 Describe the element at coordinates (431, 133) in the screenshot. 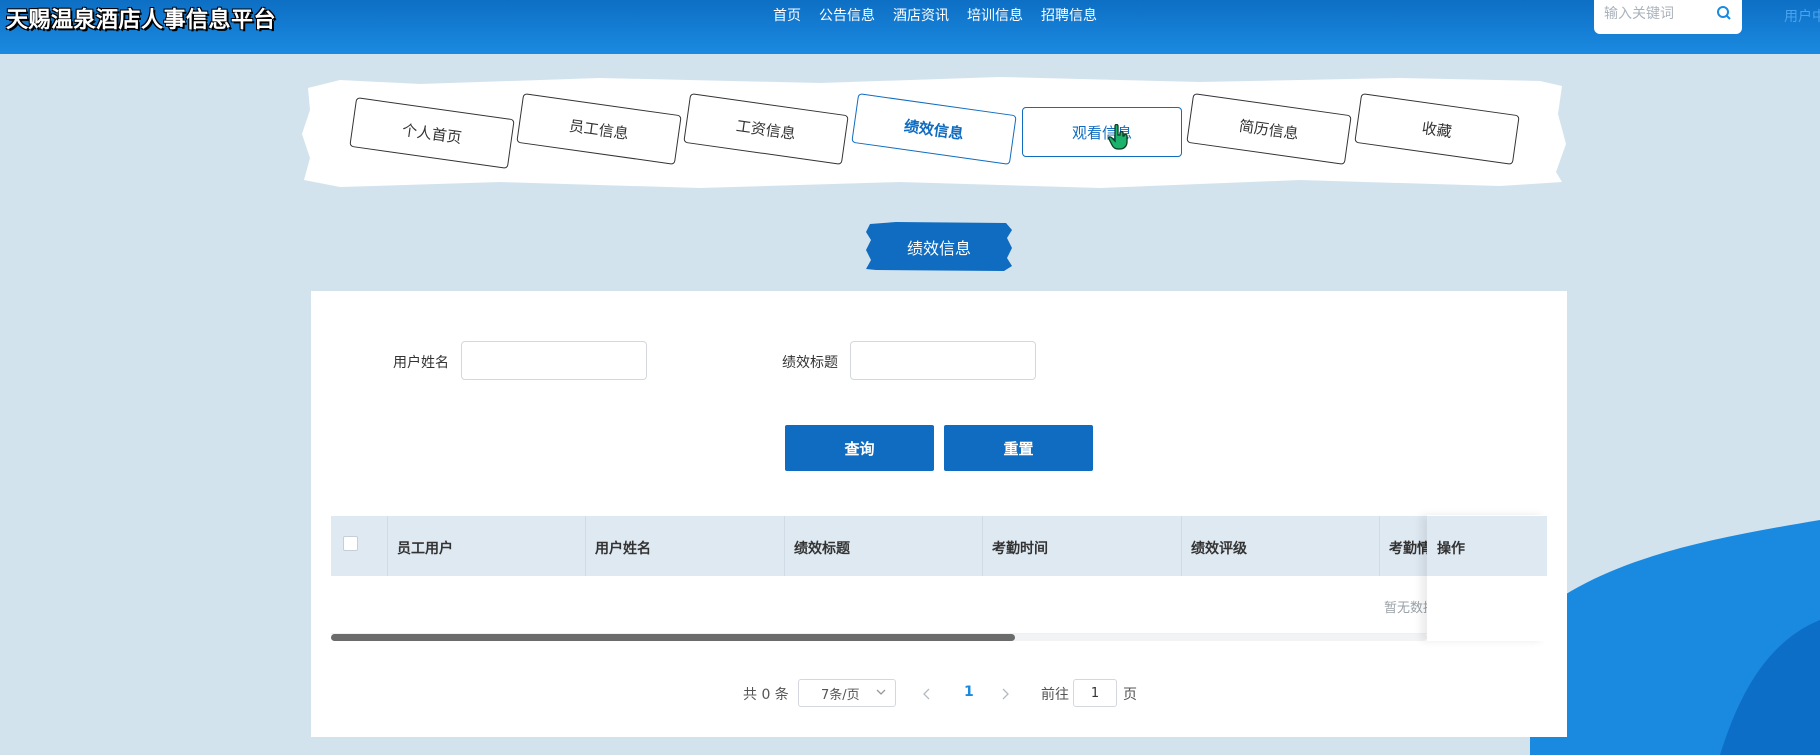

I see `tab-label: 个人首页` at that location.